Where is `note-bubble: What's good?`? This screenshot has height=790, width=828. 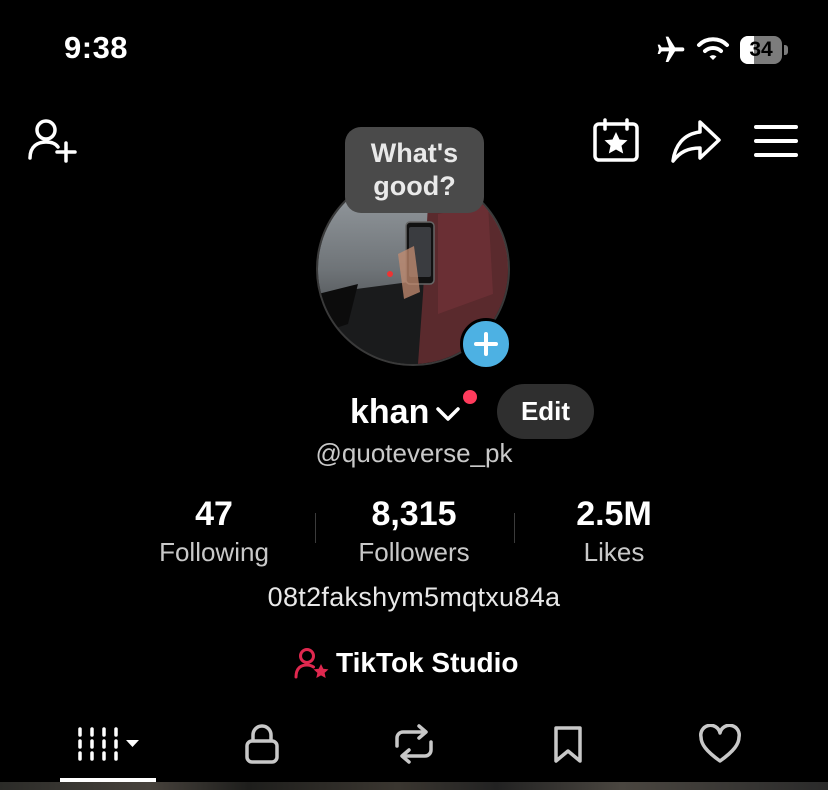
note-bubble: What's good? is located at coordinates (414, 170).